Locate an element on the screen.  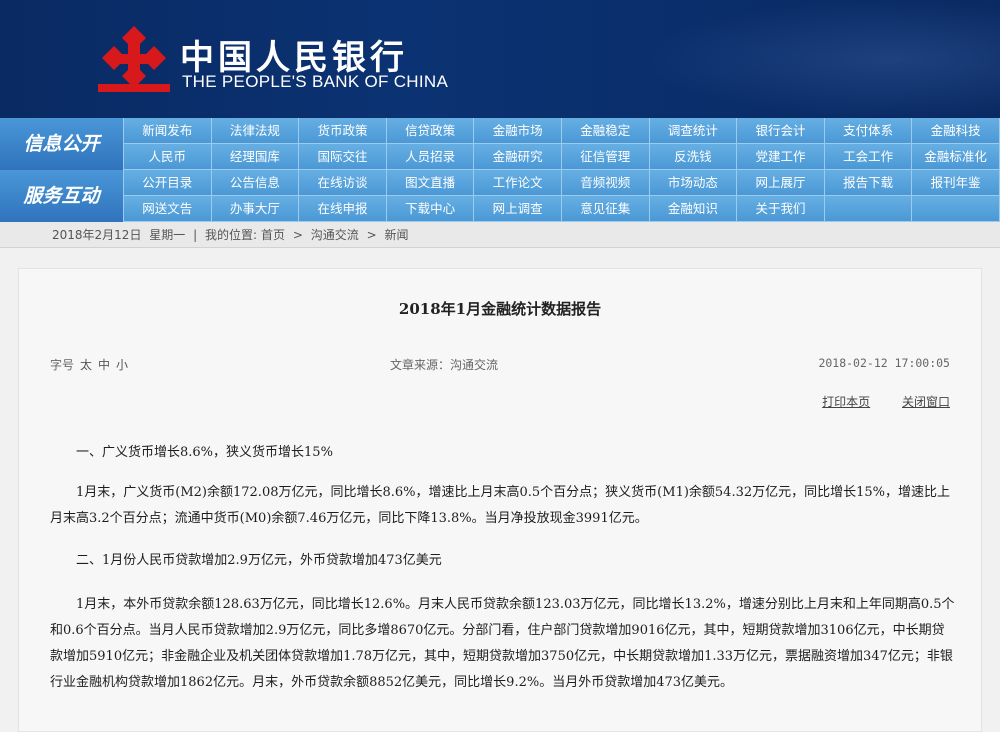
nav-item: 报刊年鉴 is located at coordinates (956, 183).